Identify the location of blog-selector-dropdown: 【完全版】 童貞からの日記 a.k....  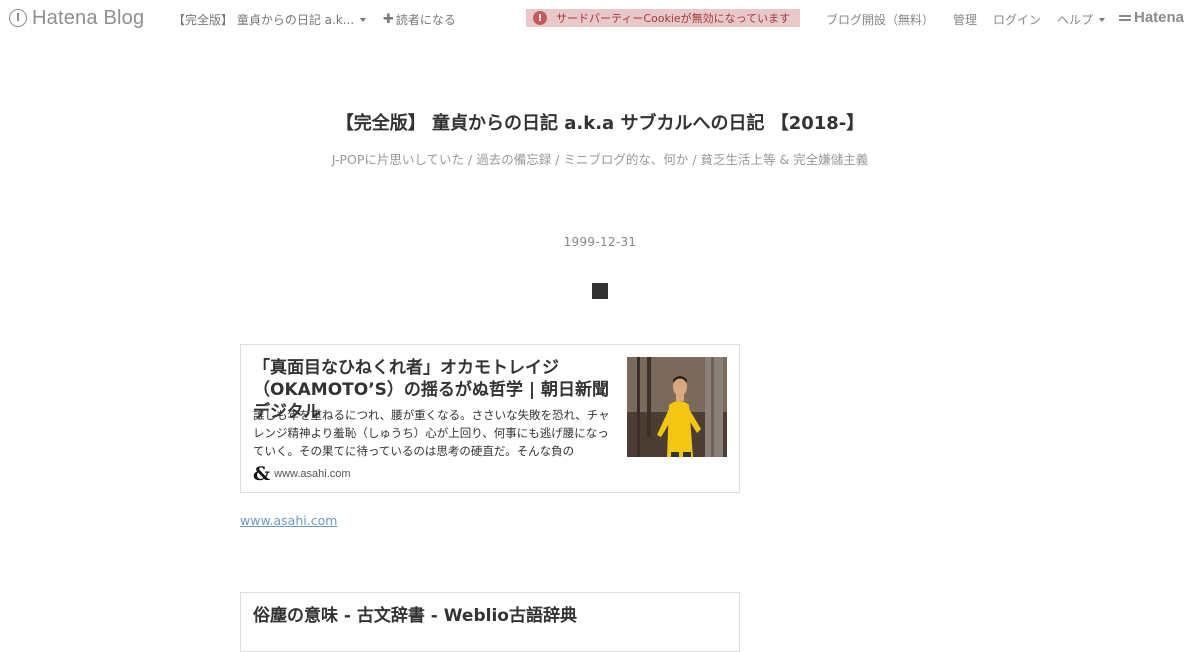
(270, 19).